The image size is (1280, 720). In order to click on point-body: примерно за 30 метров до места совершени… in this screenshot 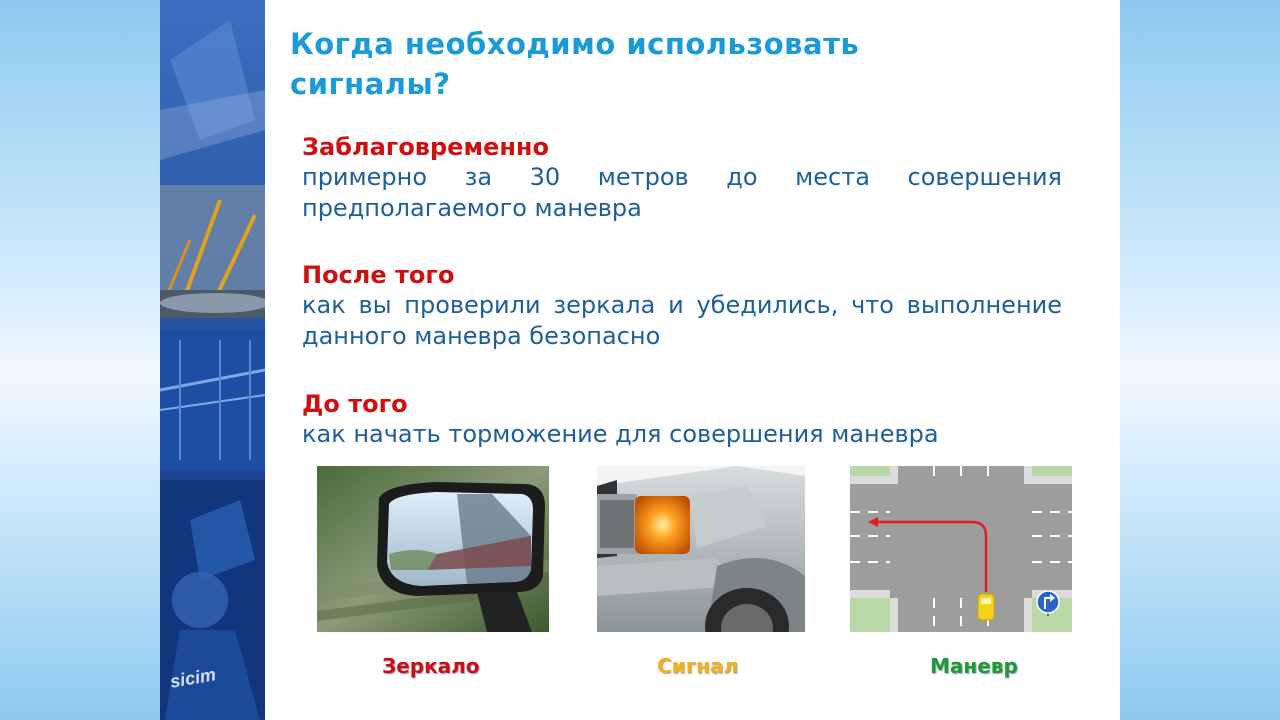, I will do `click(682, 192)`.